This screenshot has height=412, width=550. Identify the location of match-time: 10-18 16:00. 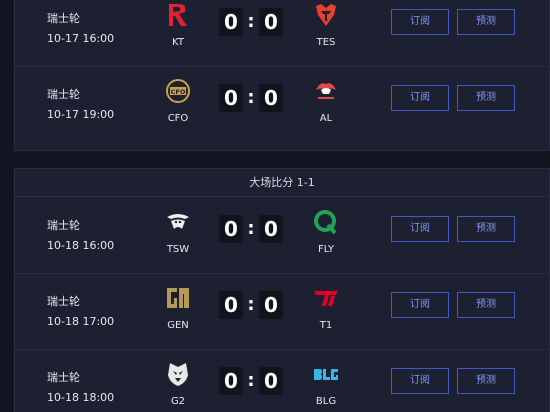
(81, 245).